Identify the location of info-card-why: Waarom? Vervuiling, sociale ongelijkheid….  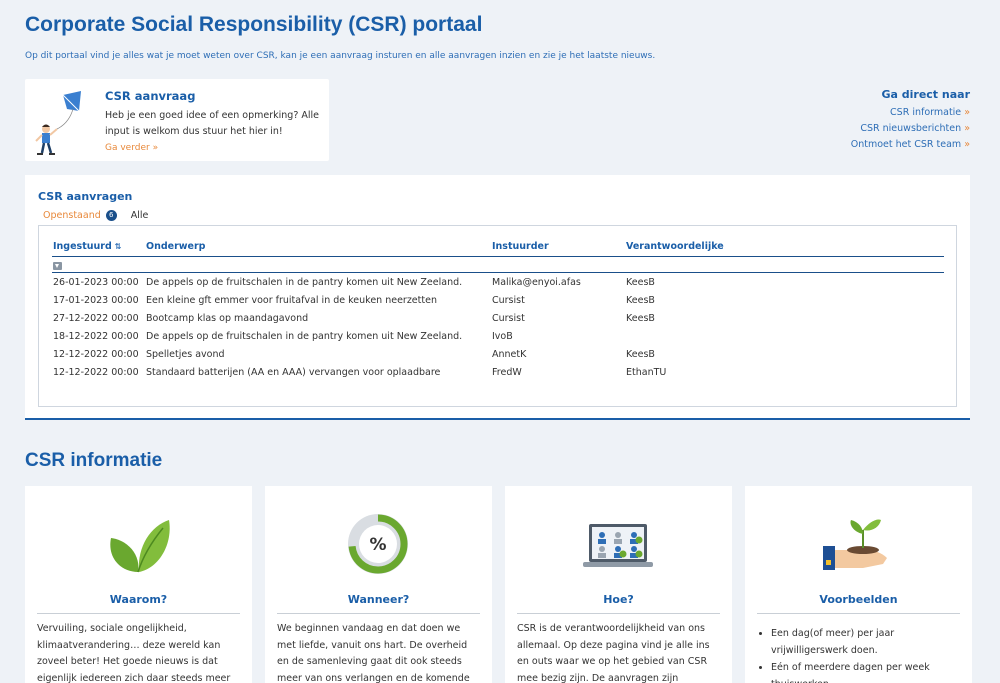
(138, 584).